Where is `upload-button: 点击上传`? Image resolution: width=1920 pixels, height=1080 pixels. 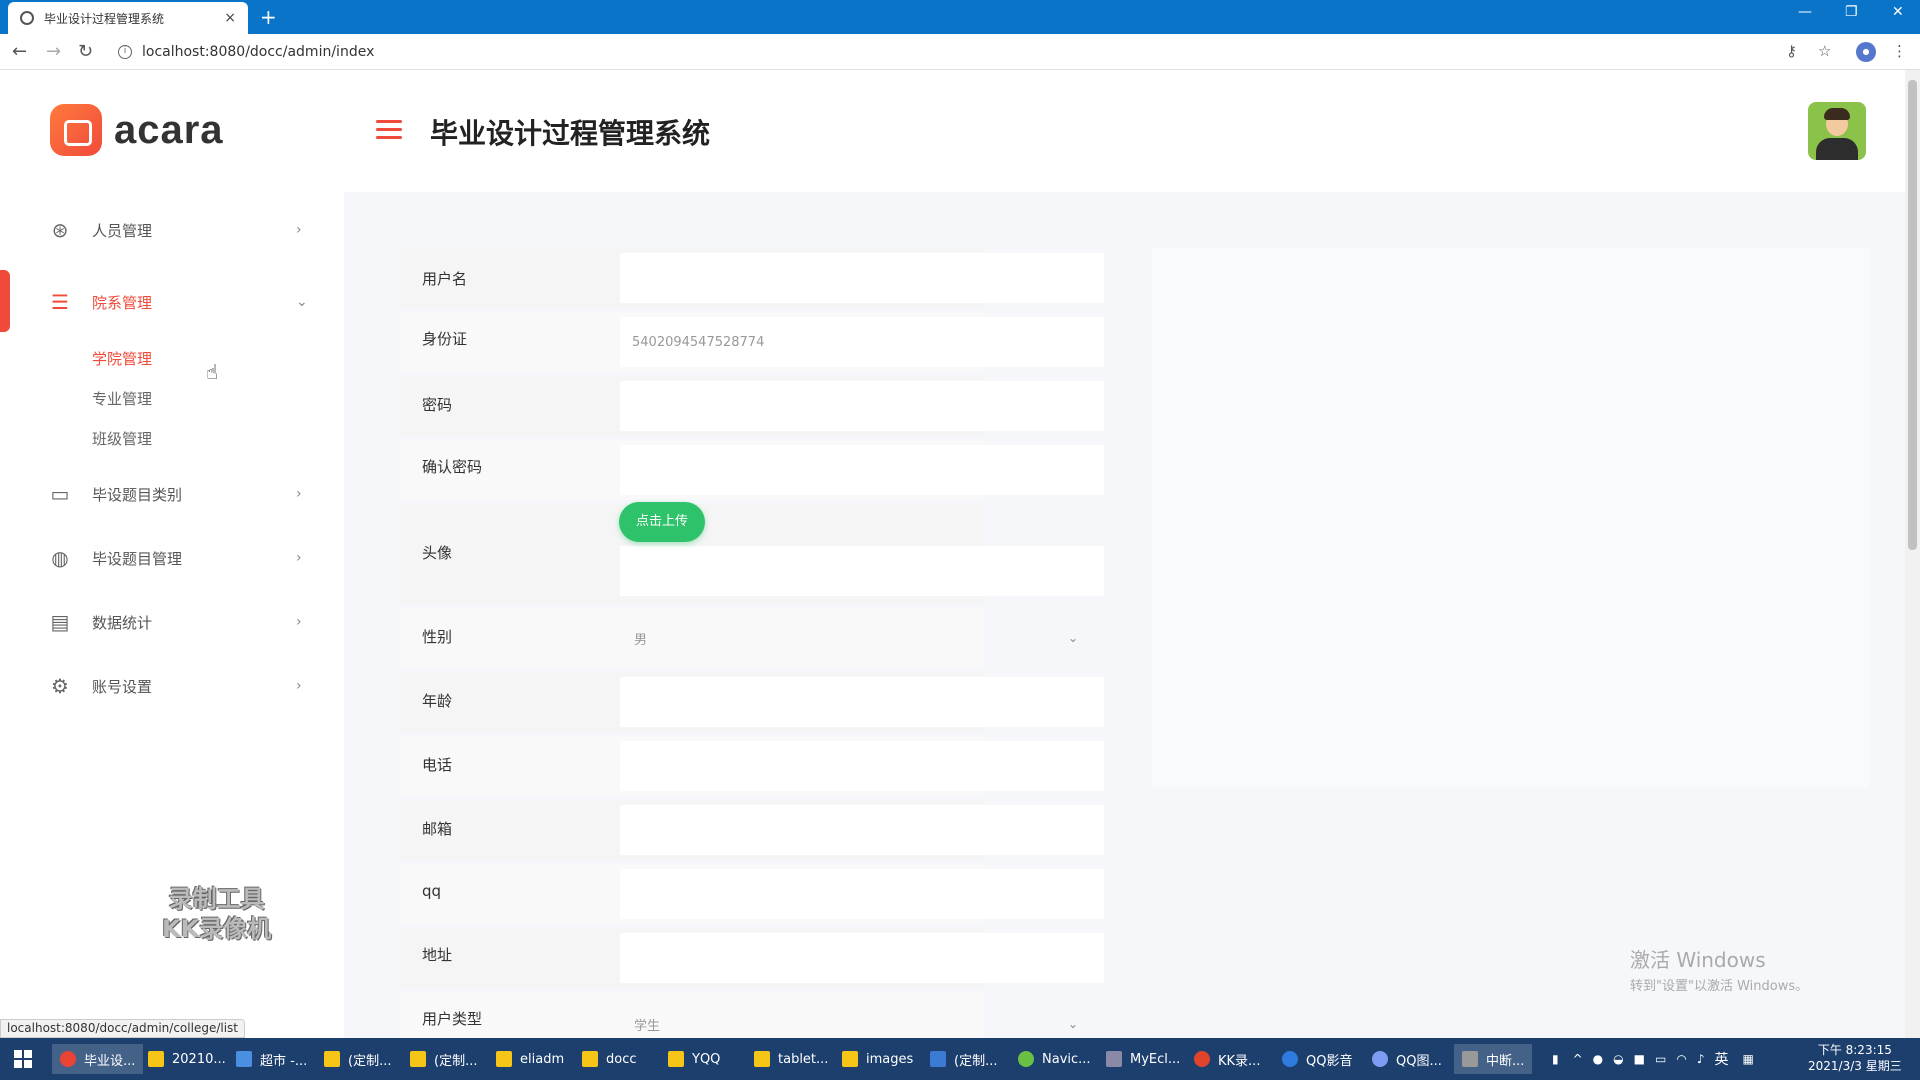
upload-button: 点击上传 is located at coordinates (662, 522).